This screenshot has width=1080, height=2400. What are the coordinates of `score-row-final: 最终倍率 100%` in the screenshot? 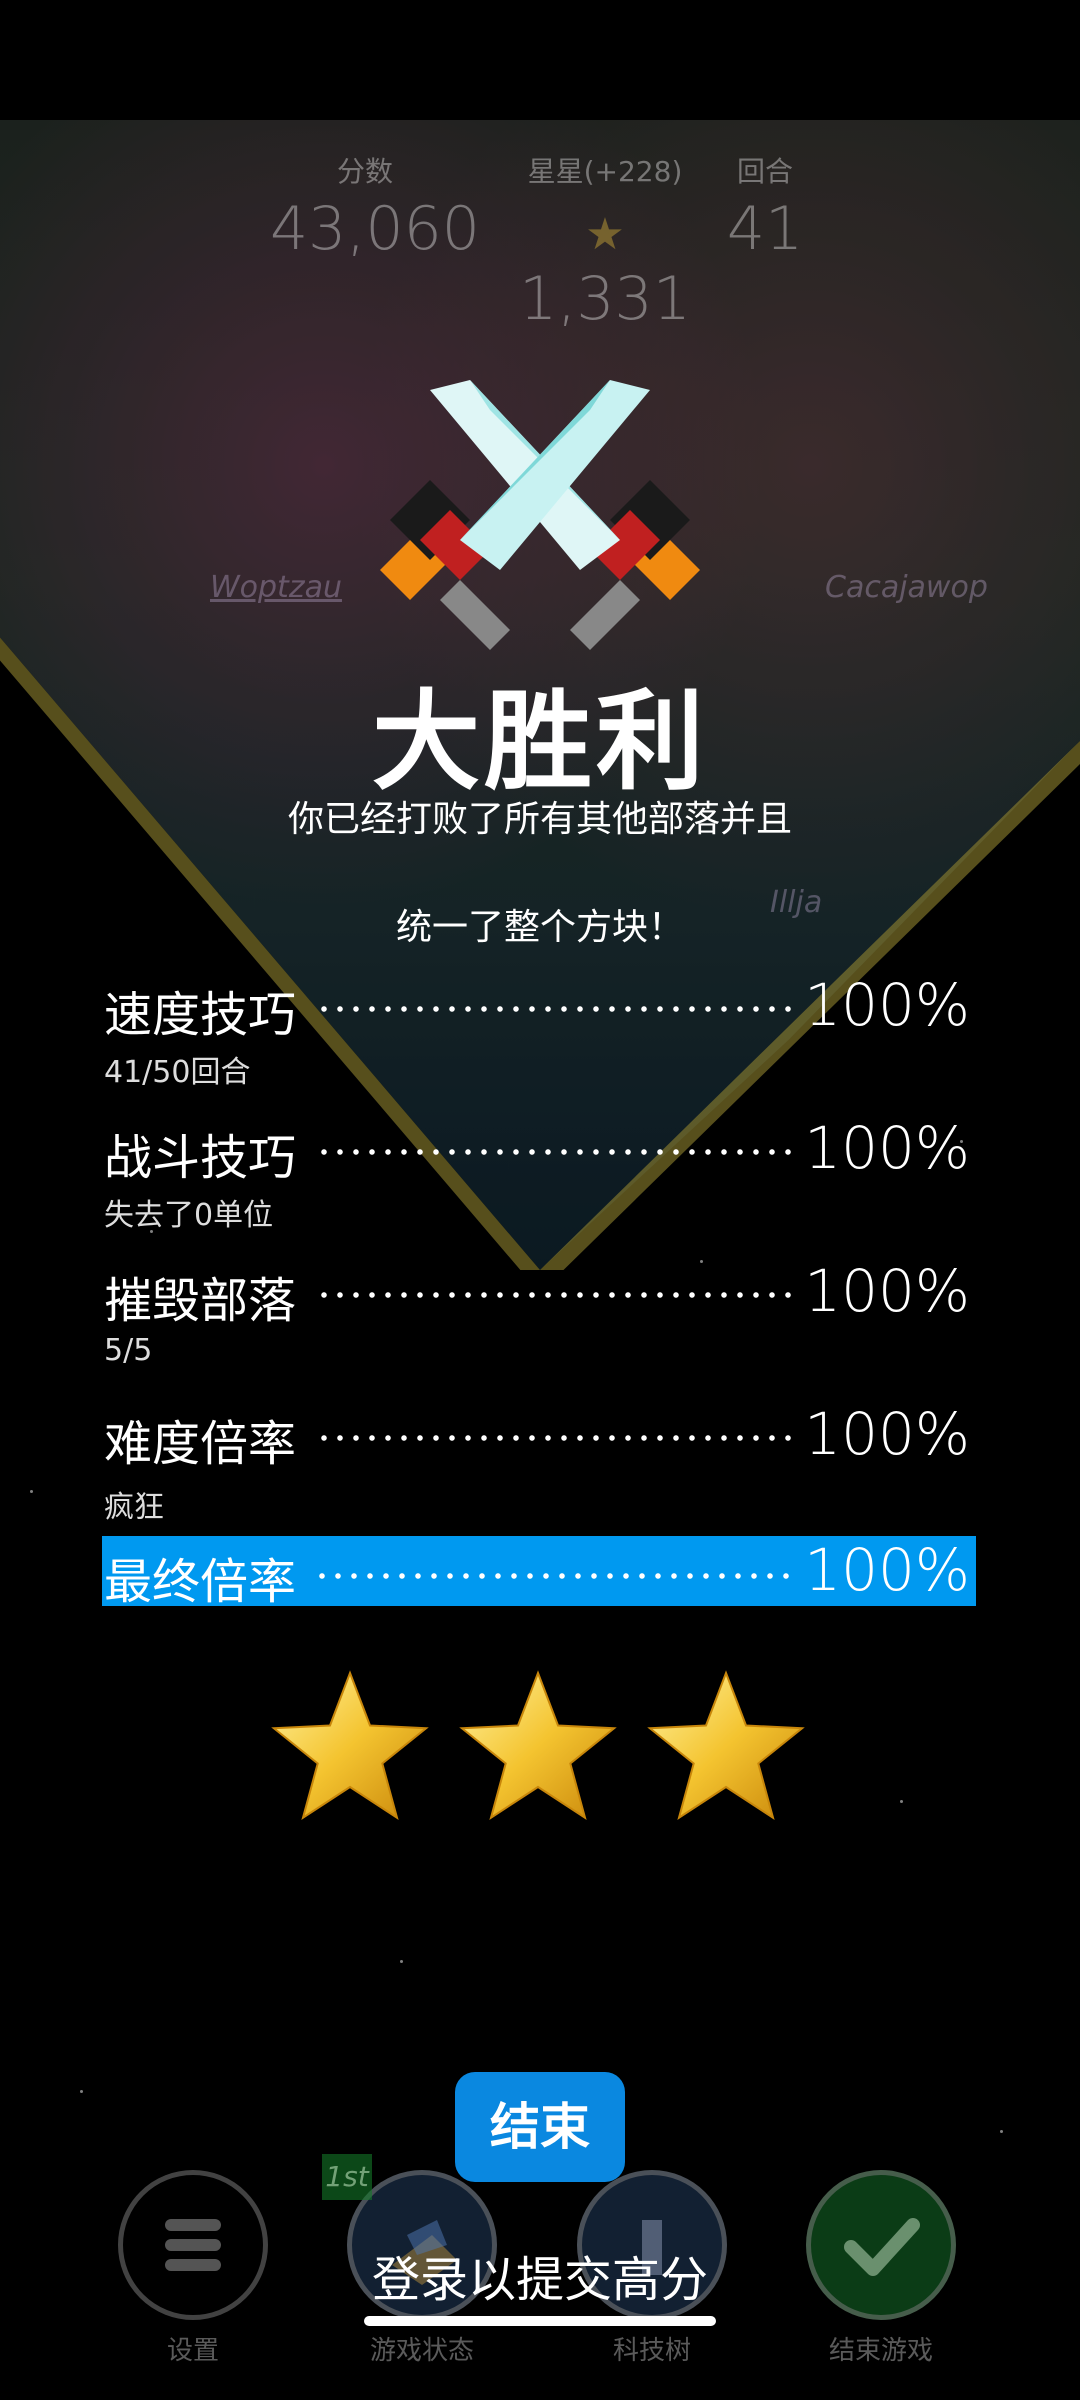 It's located at (539, 1573).